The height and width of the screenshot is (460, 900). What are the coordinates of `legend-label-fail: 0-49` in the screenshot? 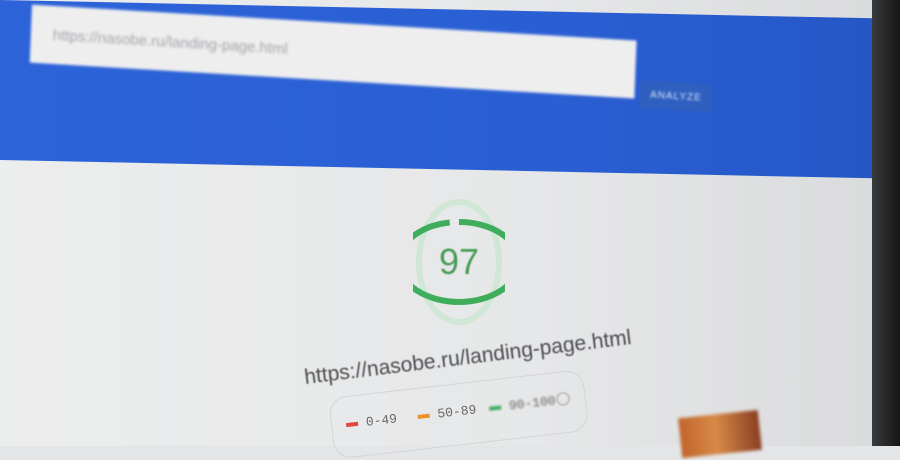 It's located at (381, 420).